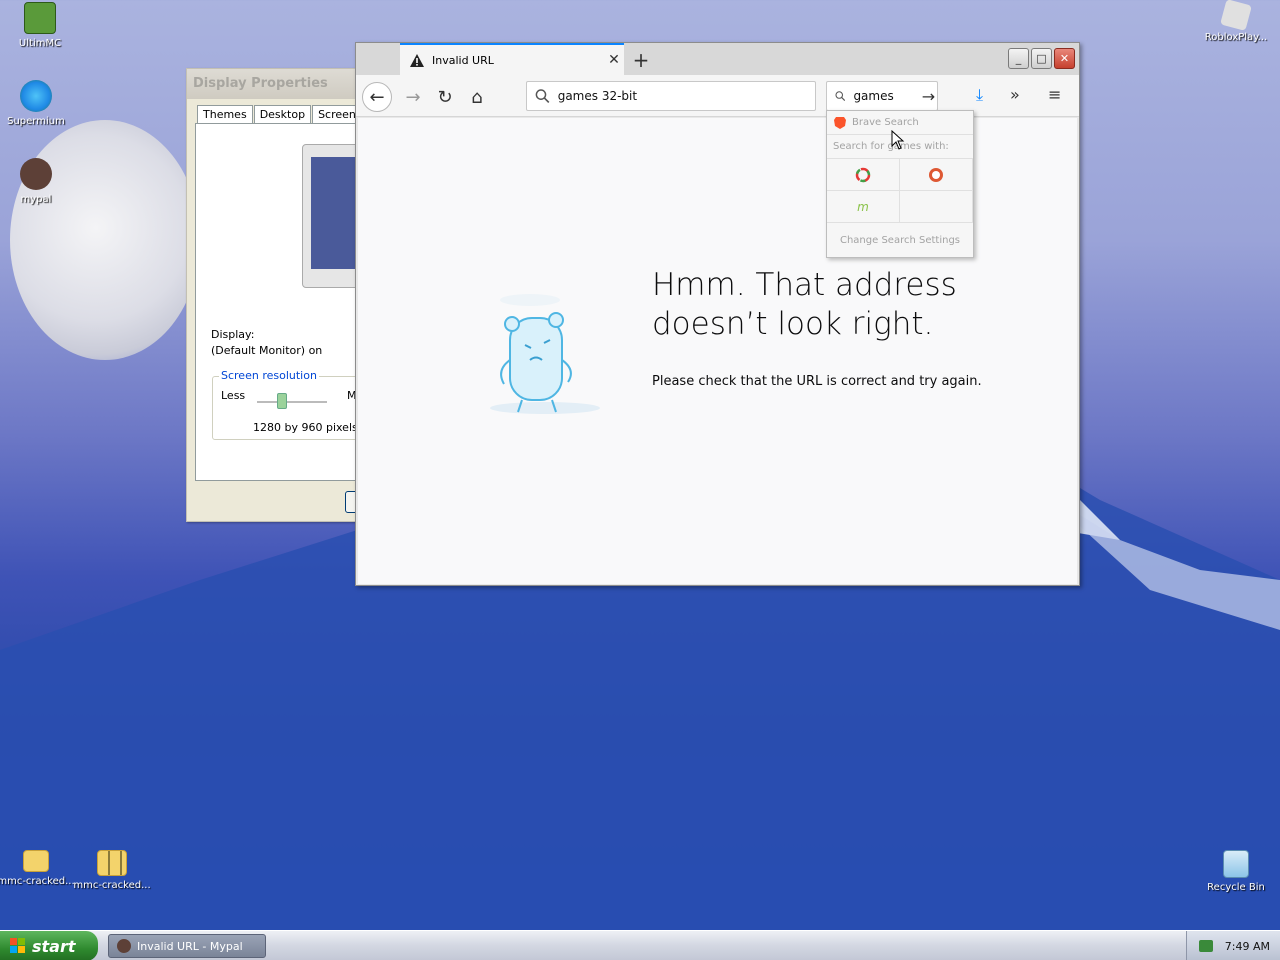 This screenshot has width=1280, height=960. Describe the element at coordinates (269, 375) in the screenshot. I see `resolution-group-title: Screen resolution` at that location.